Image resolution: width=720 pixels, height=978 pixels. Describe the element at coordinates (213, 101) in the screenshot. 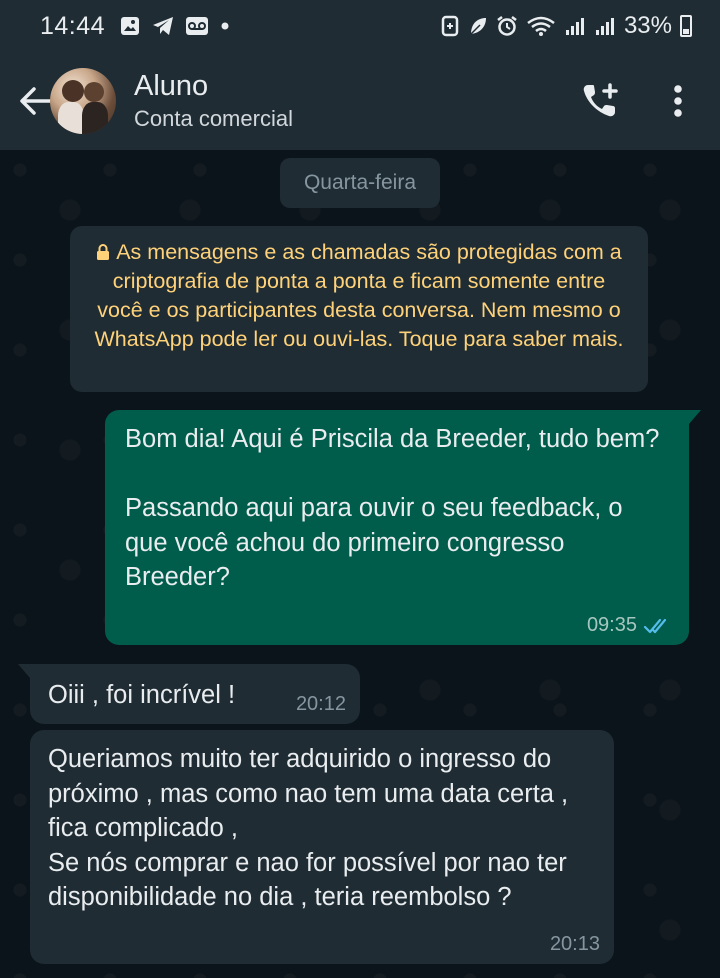

I see `contact-info: Aluno Conta comercial` at that location.